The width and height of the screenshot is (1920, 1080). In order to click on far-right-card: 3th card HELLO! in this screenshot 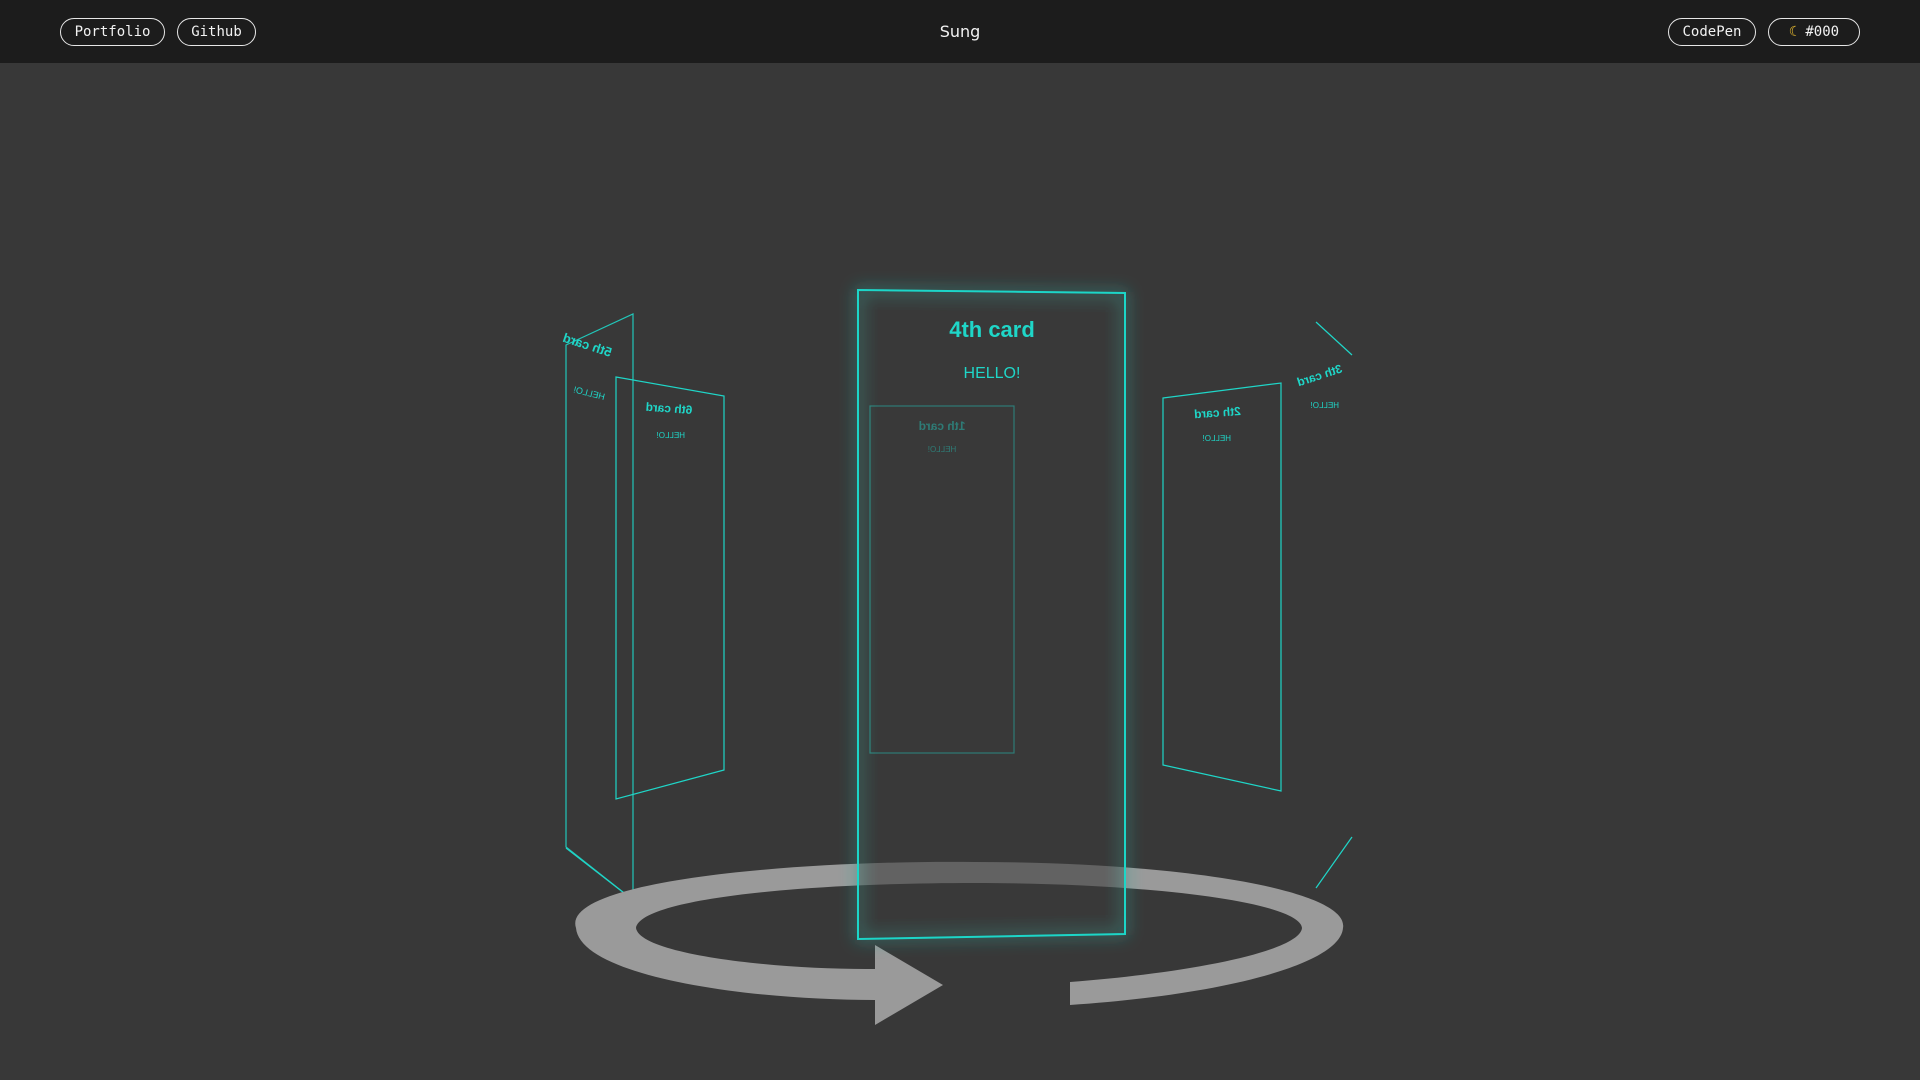, I will do `click(1324, 605)`.